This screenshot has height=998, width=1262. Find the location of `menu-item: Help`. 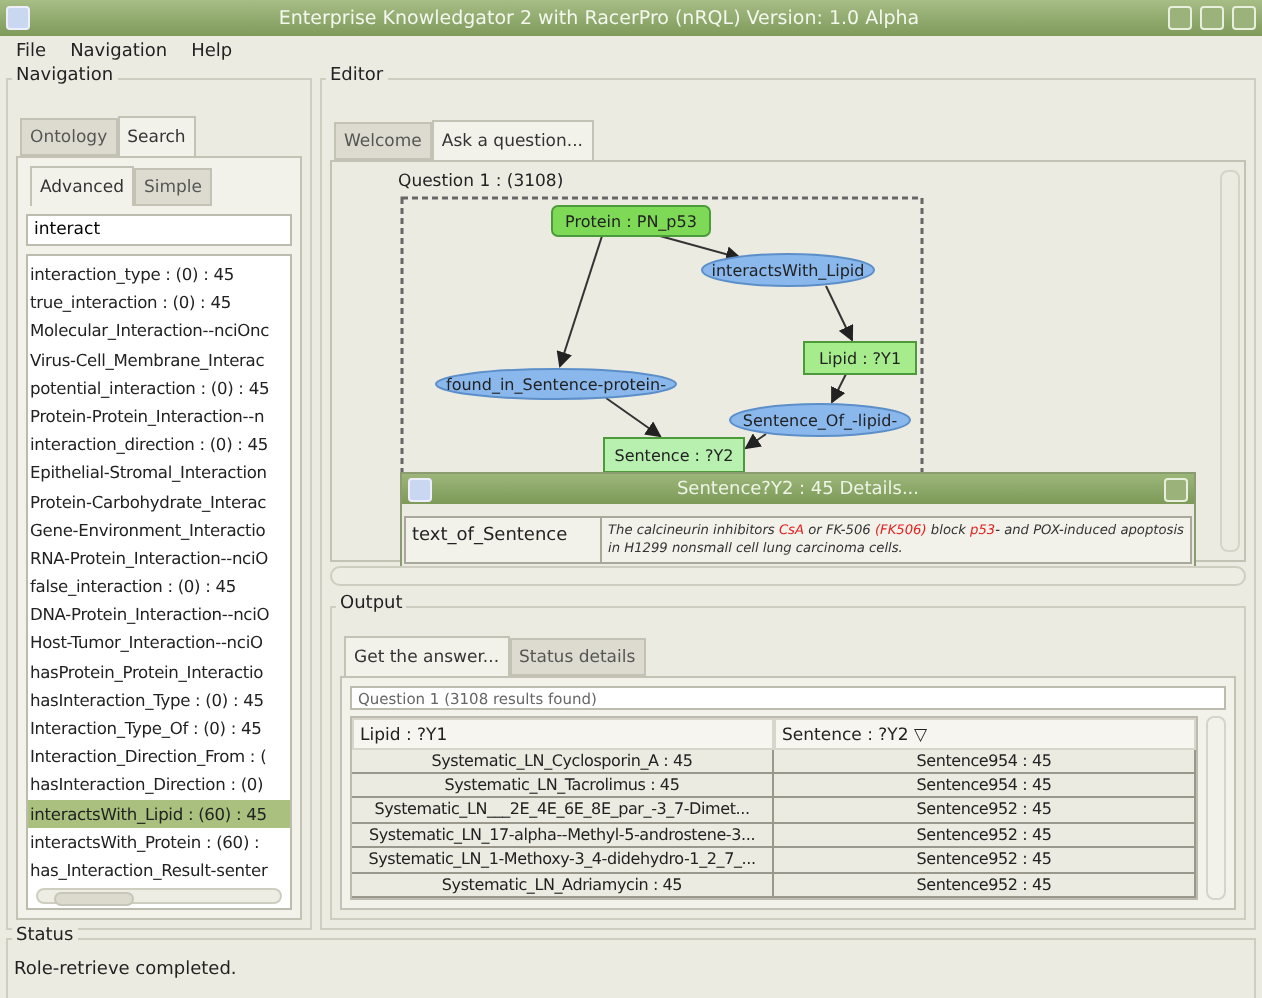

menu-item: Help is located at coordinates (212, 51).